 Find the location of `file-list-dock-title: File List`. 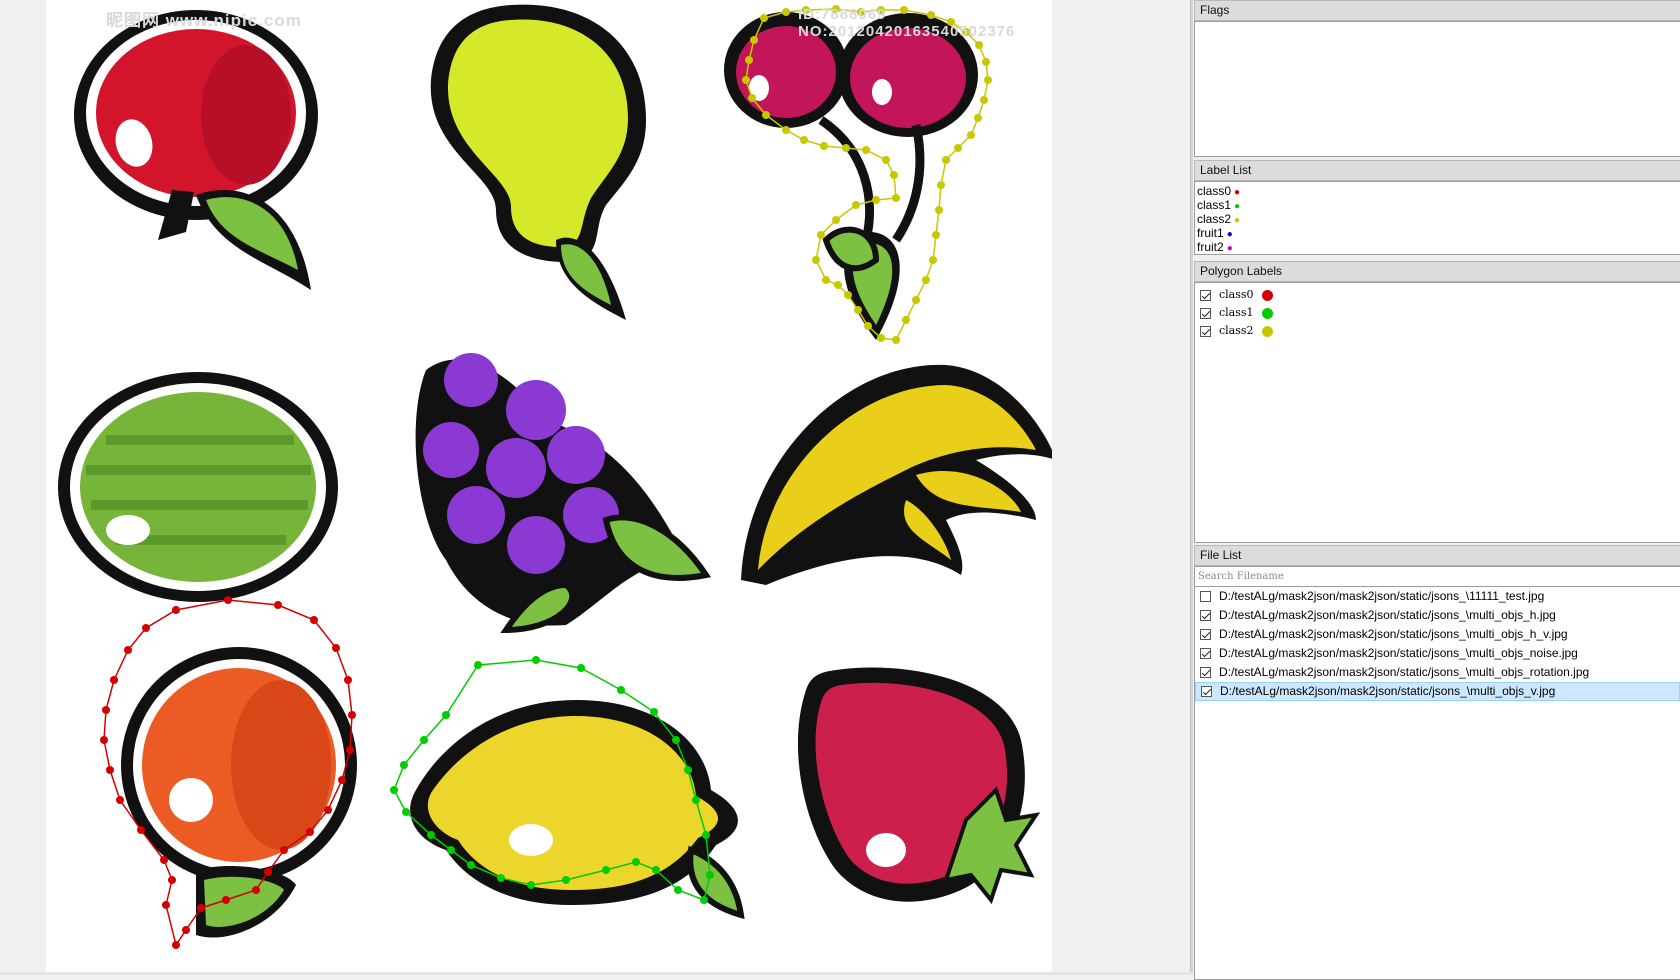

file-list-dock-title: File List is located at coordinates (1437, 555).